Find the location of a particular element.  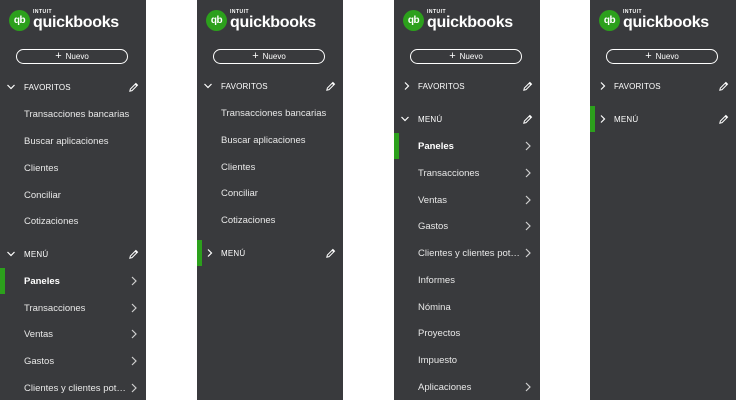

menu-item-proyectos: Proyectos is located at coordinates (467, 333).